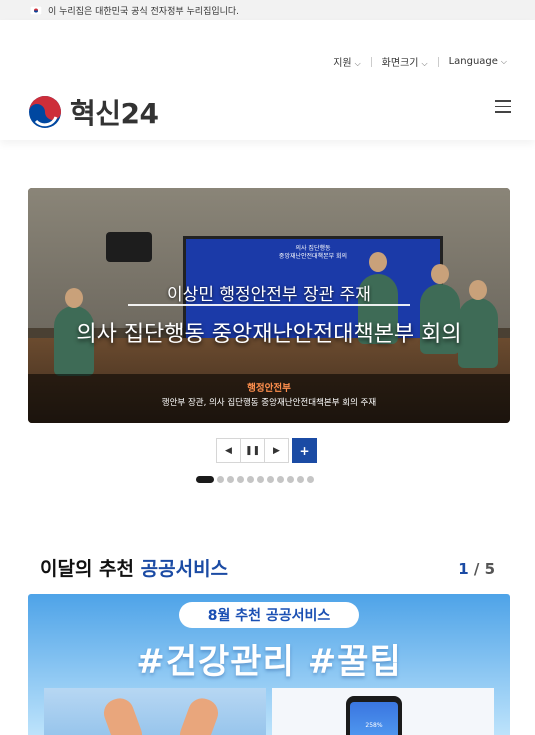  I want to click on support-label: 지원, so click(342, 63).